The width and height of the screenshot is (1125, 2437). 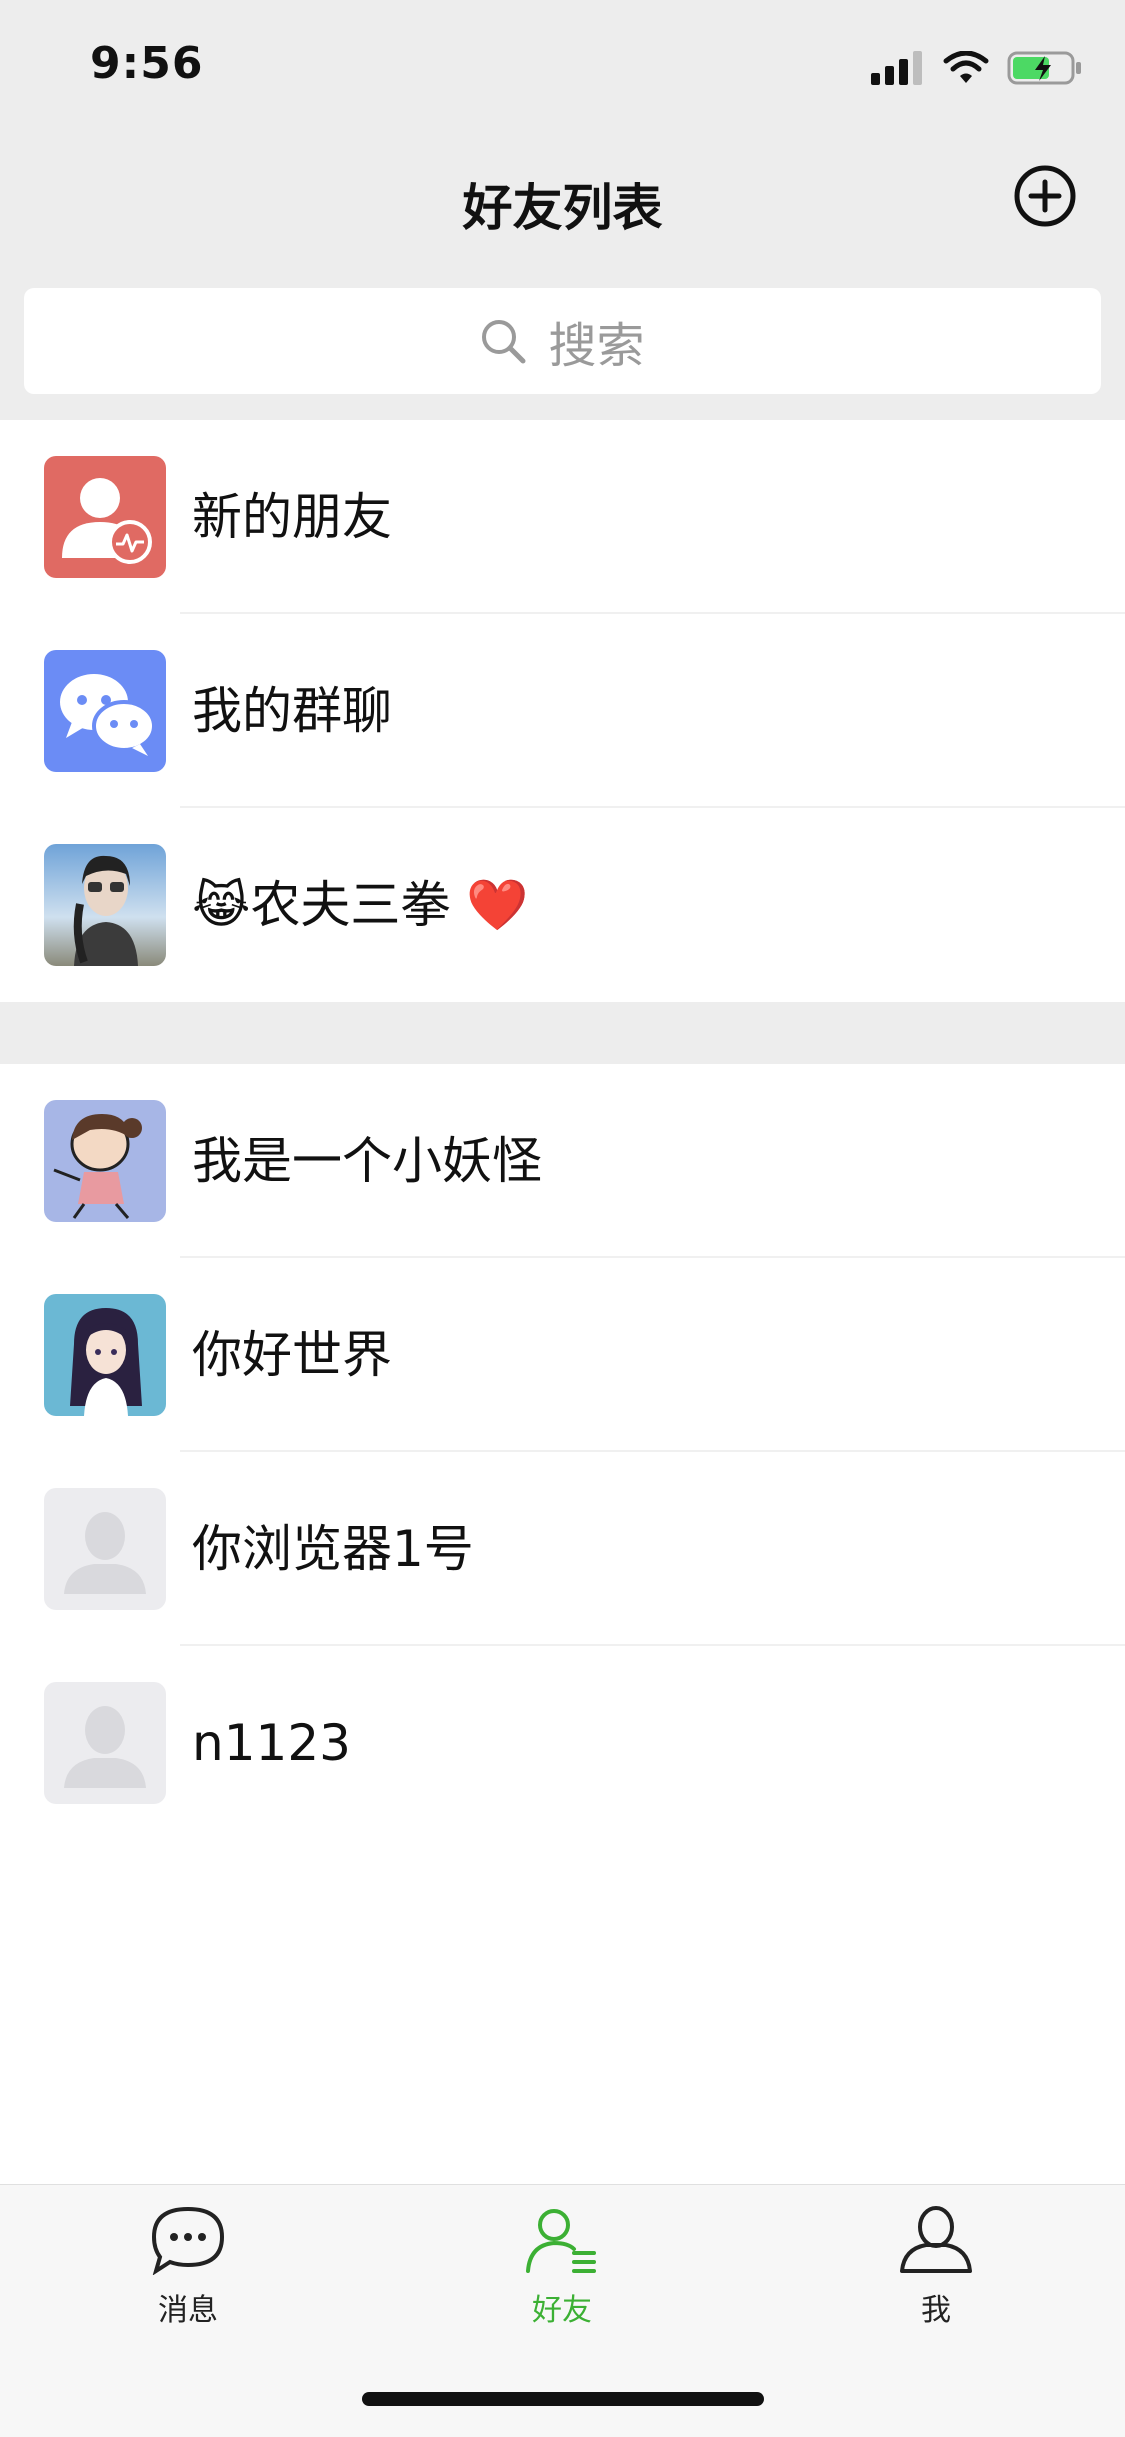 What do you see at coordinates (105, 905) in the screenshot?
I see `photo-avatar` at bounding box center [105, 905].